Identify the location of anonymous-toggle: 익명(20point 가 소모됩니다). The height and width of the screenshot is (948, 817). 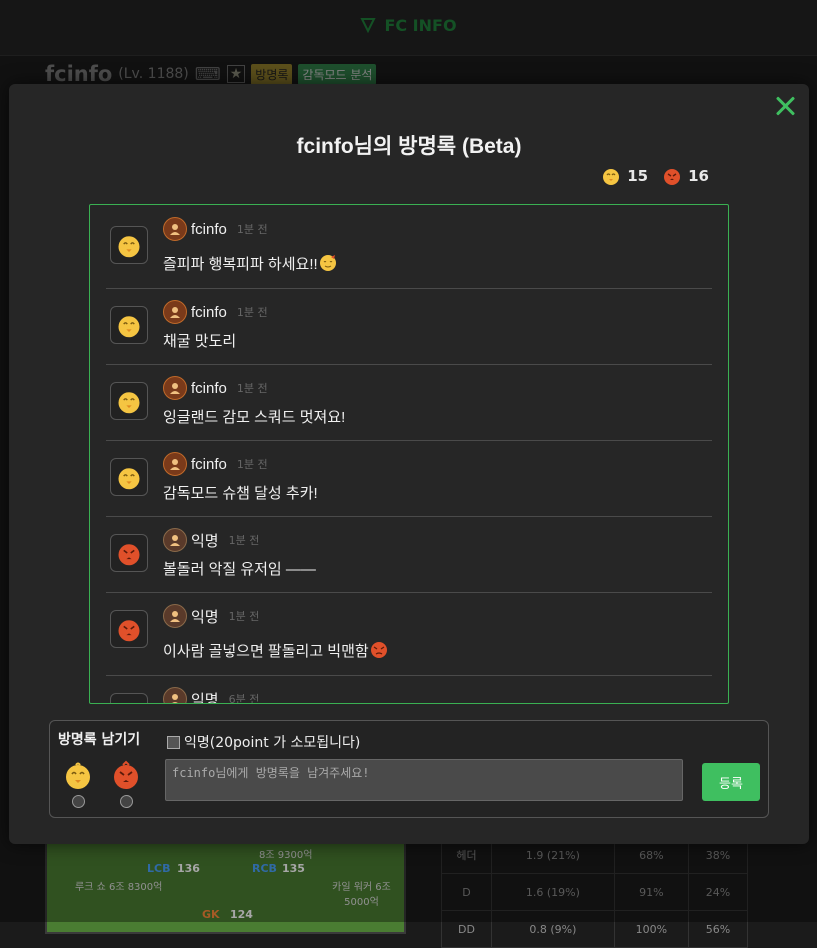
(263, 742).